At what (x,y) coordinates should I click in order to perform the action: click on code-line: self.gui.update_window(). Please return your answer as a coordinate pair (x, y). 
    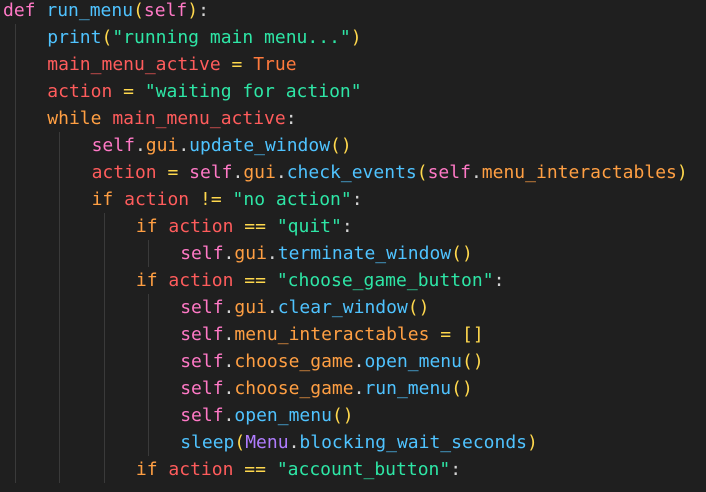
    Looking at the image, I should click on (177, 145).